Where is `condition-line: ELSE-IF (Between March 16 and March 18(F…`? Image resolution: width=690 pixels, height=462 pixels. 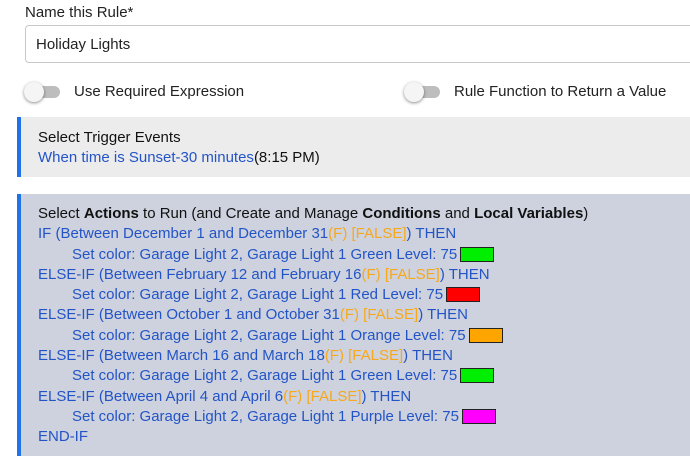 condition-line: ELSE-IF (Between March 16 and March 18(F… is located at coordinates (245, 356).